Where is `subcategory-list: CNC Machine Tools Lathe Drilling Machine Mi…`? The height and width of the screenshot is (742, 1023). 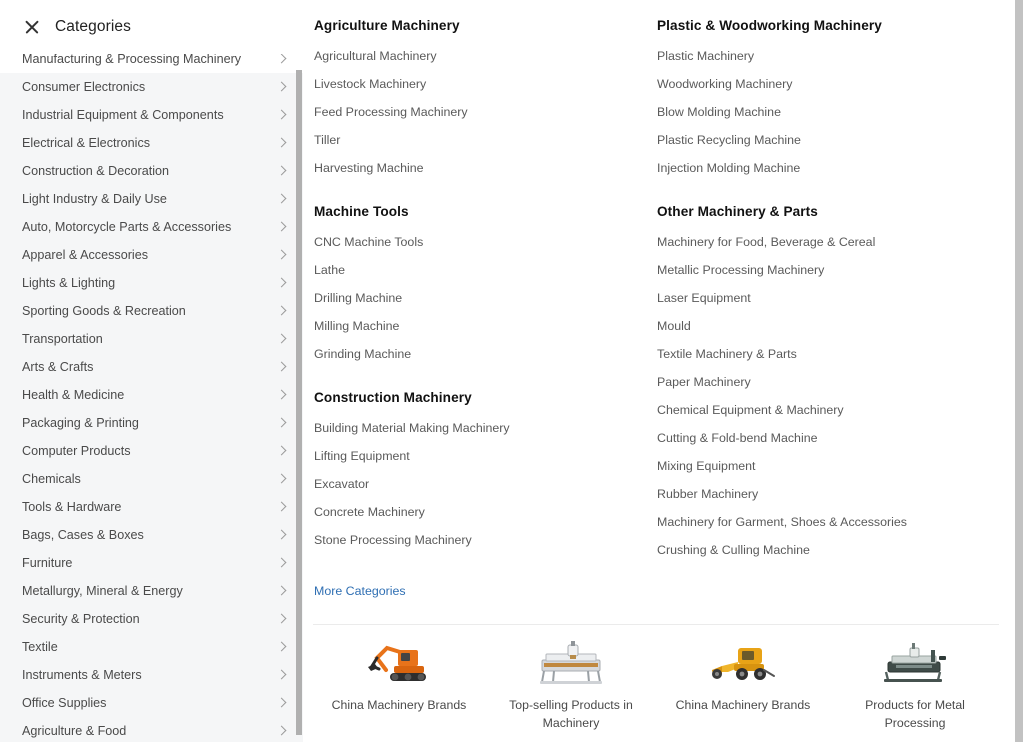 subcategory-list: CNC Machine Tools Lathe Drilling Machine Mi… is located at coordinates (484, 298).